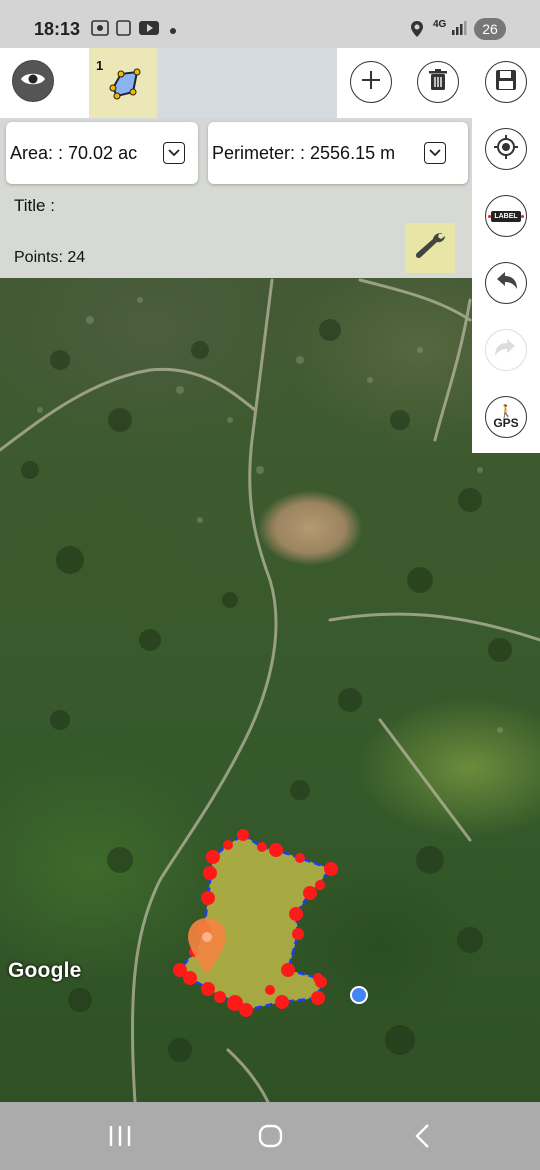  I want to click on back-icon, so click(422, 1137).